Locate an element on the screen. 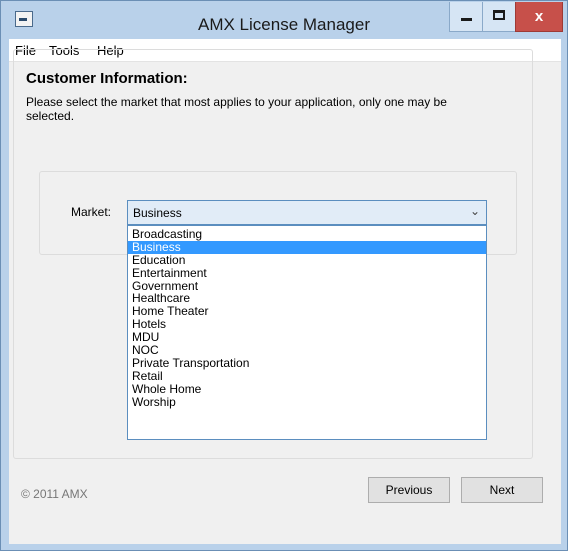  market-label: Market: is located at coordinates (91, 212).